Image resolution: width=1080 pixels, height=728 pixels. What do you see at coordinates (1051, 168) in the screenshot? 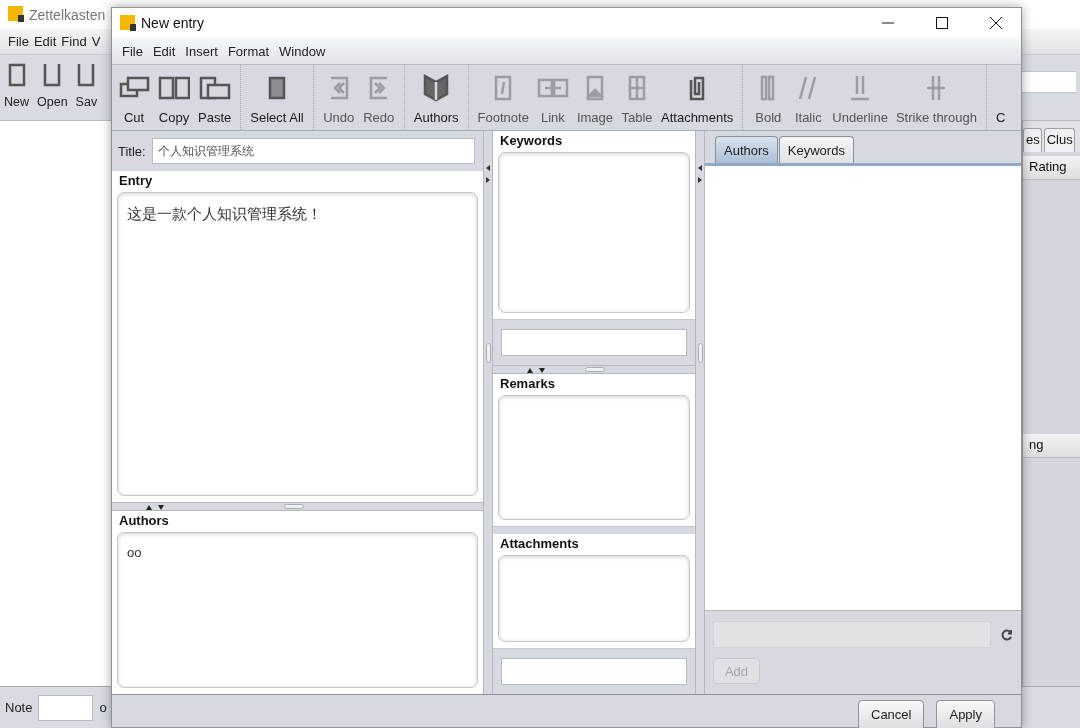
I see `column-header: Rating` at bounding box center [1051, 168].